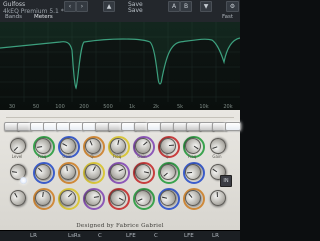  I want to click on nav-forward-button: ›, so click(82, 6).